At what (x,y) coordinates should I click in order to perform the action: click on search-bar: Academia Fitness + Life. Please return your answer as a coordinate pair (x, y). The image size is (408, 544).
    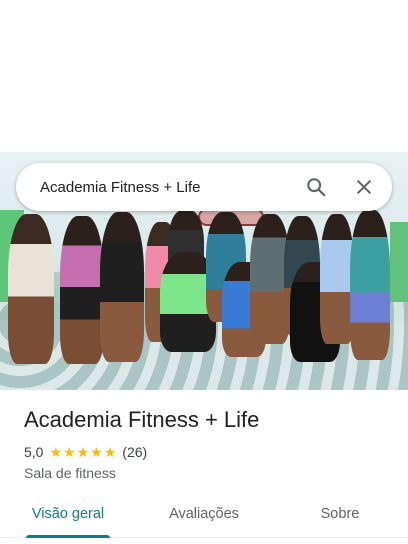
    Looking at the image, I should click on (204, 187).